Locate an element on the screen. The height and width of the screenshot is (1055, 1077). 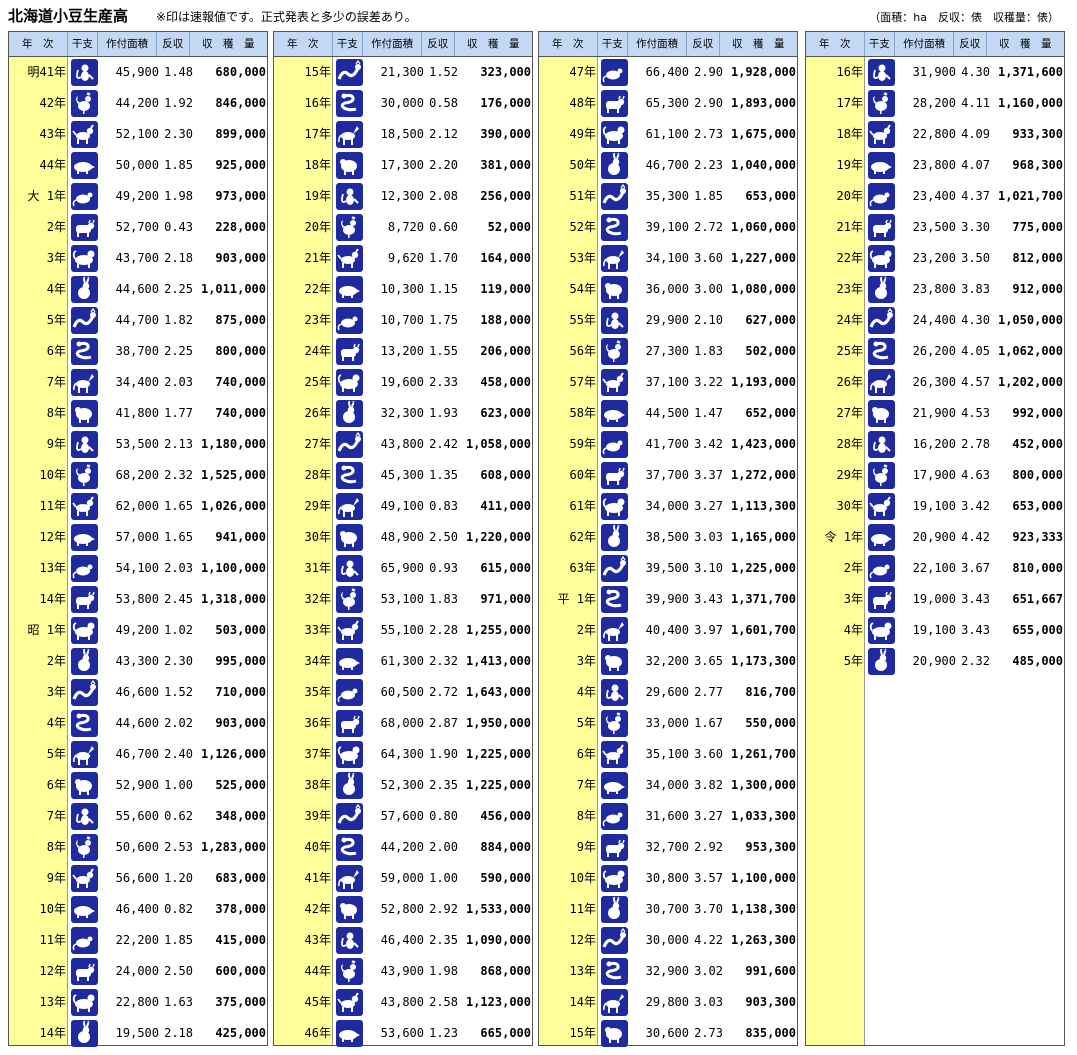
year-cell: 10年 is located at coordinates (582, 878).